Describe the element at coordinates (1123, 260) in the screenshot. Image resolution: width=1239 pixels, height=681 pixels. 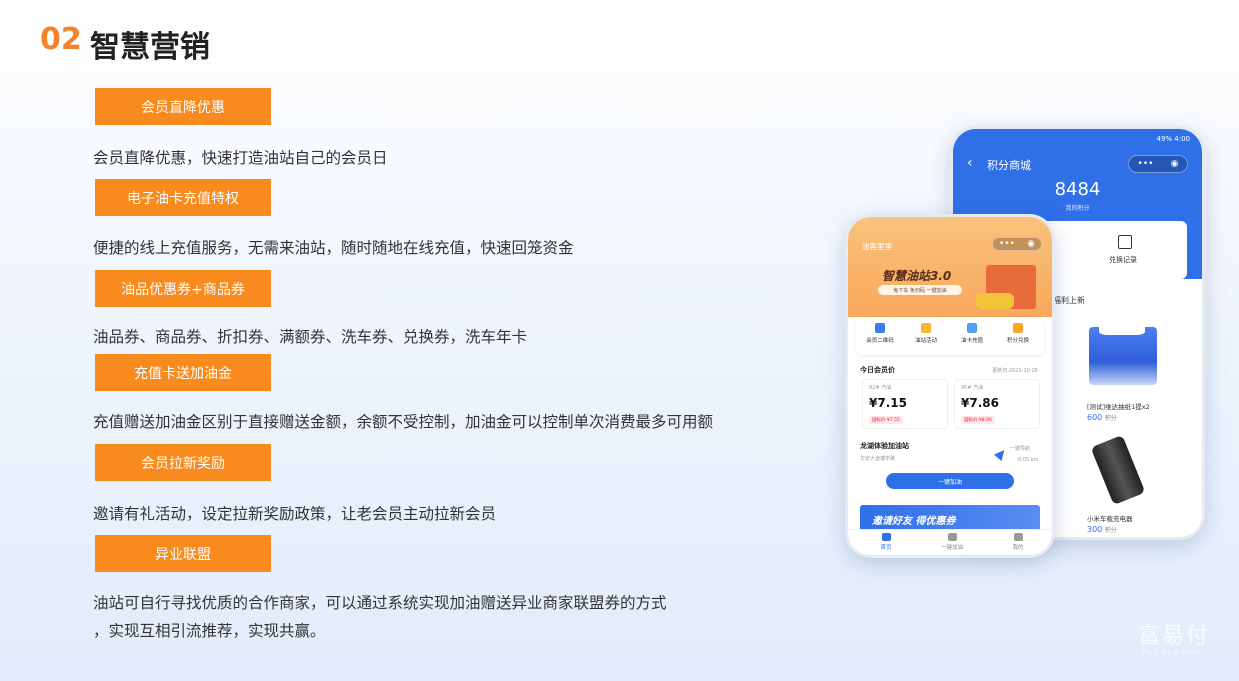
I see `exchange-record-label: 兑换记录` at that location.